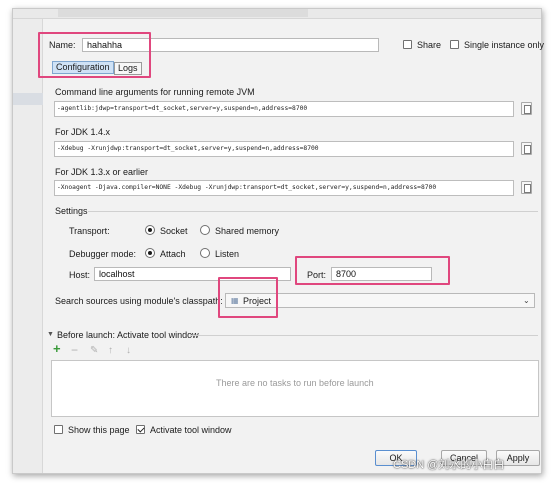  What do you see at coordinates (99, 430) in the screenshot?
I see `show-page-label: Show this page` at bounding box center [99, 430].